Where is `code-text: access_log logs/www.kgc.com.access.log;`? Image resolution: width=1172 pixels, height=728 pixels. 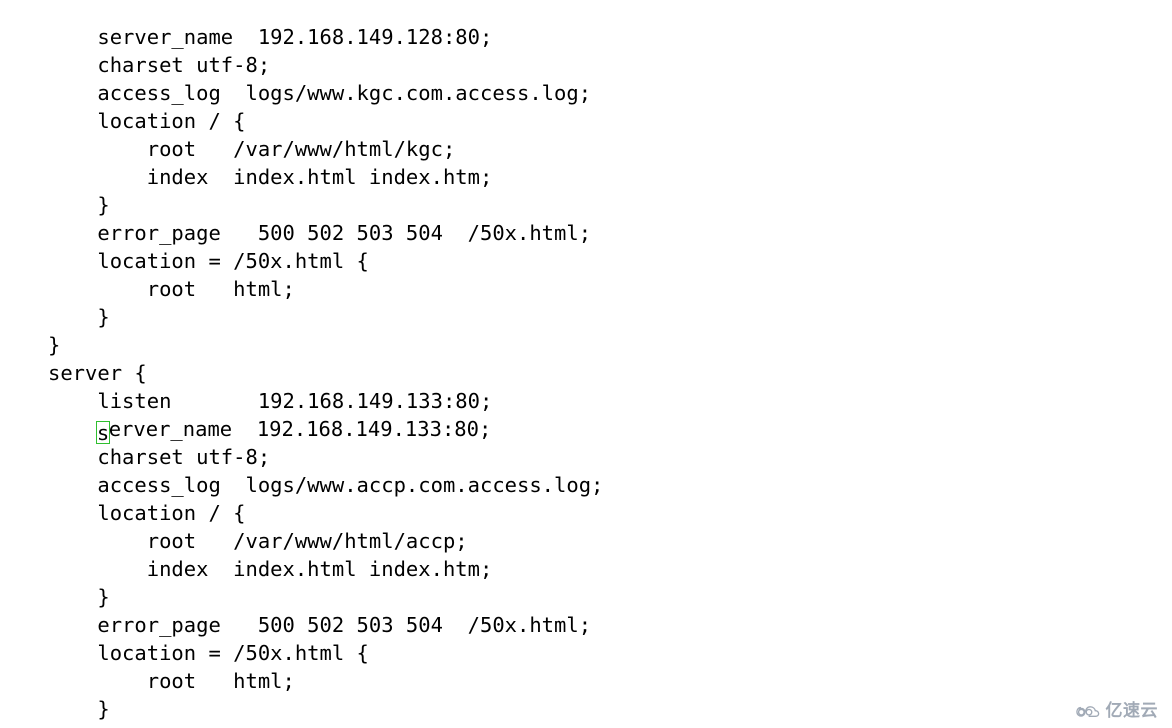 code-text: access_log logs/www.kgc.com.access.log; is located at coordinates (320, 93).